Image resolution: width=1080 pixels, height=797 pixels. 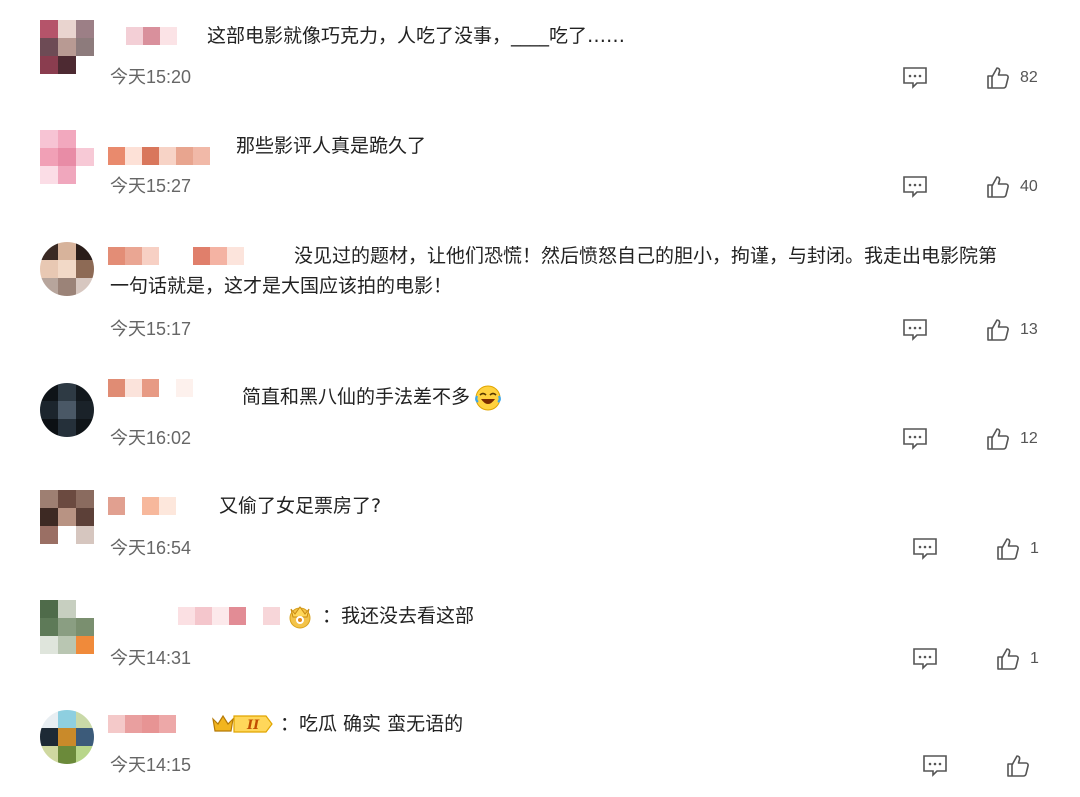 What do you see at coordinates (331, 146) in the screenshot?
I see `comment-text: 那些影评人真是跪久了` at bounding box center [331, 146].